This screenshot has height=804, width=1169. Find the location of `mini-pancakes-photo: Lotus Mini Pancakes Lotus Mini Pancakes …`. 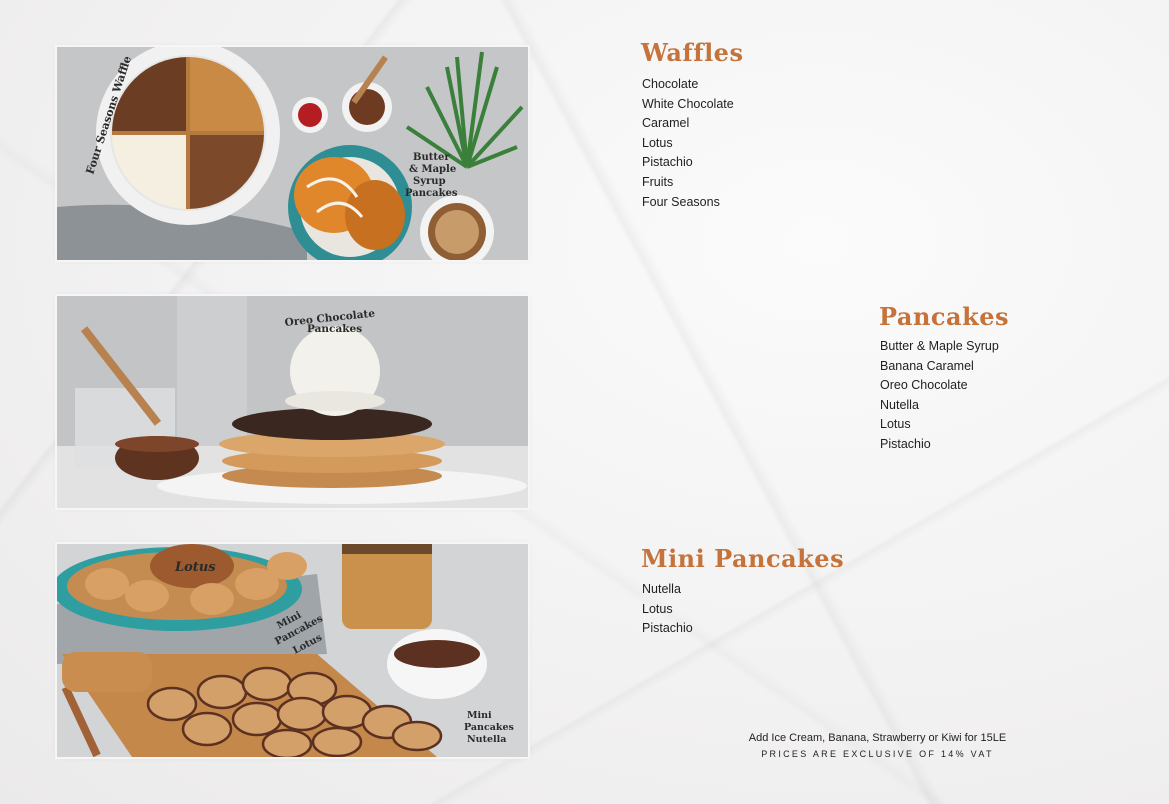

mini-pancakes-photo: Lotus Mini Pancakes Lotus Mini Pancakes … is located at coordinates (292, 650).